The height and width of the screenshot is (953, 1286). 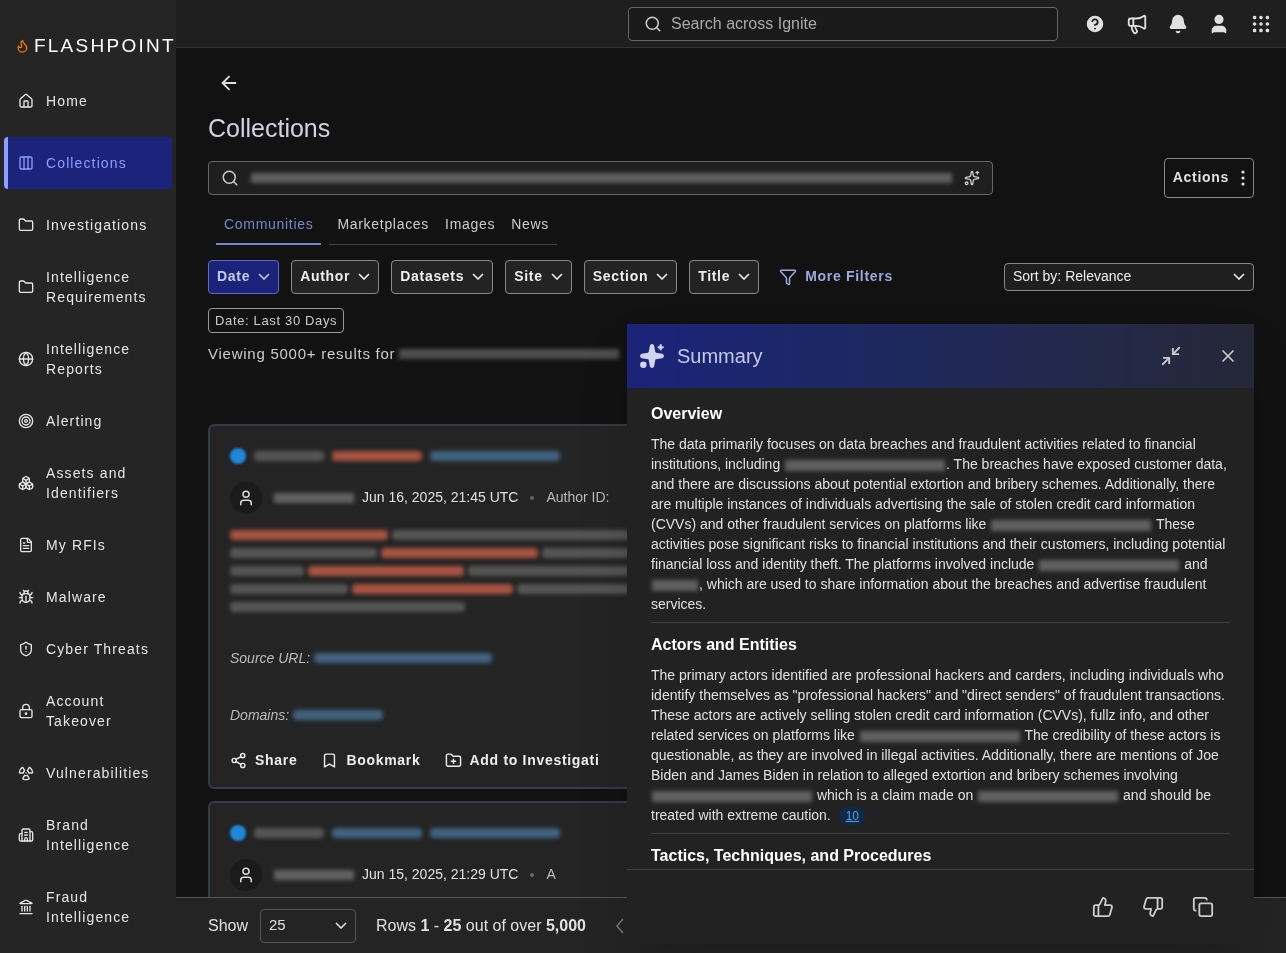 What do you see at coordinates (88, 544) in the screenshot?
I see `sidebar-item: My RFIs` at bounding box center [88, 544].